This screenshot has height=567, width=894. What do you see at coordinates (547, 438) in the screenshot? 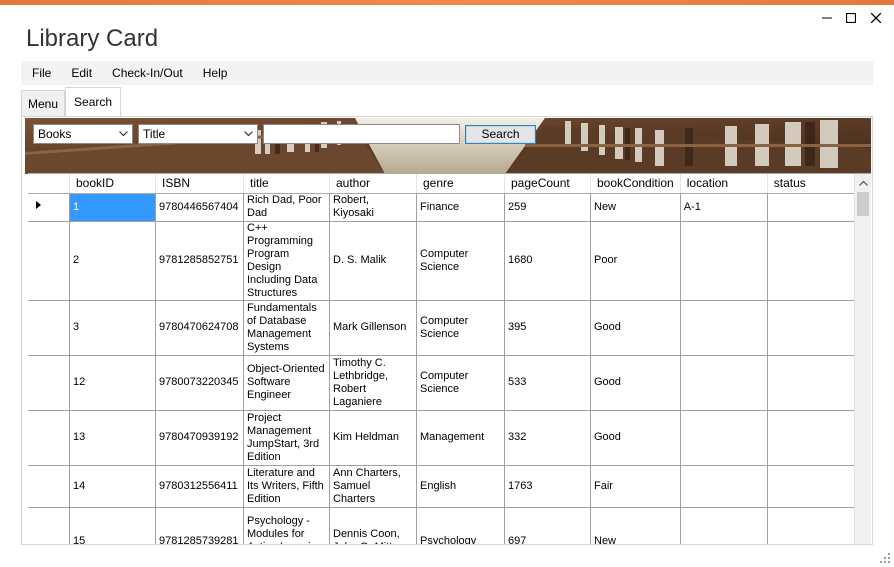
I see `table-cell-pageCount: 332` at bounding box center [547, 438].